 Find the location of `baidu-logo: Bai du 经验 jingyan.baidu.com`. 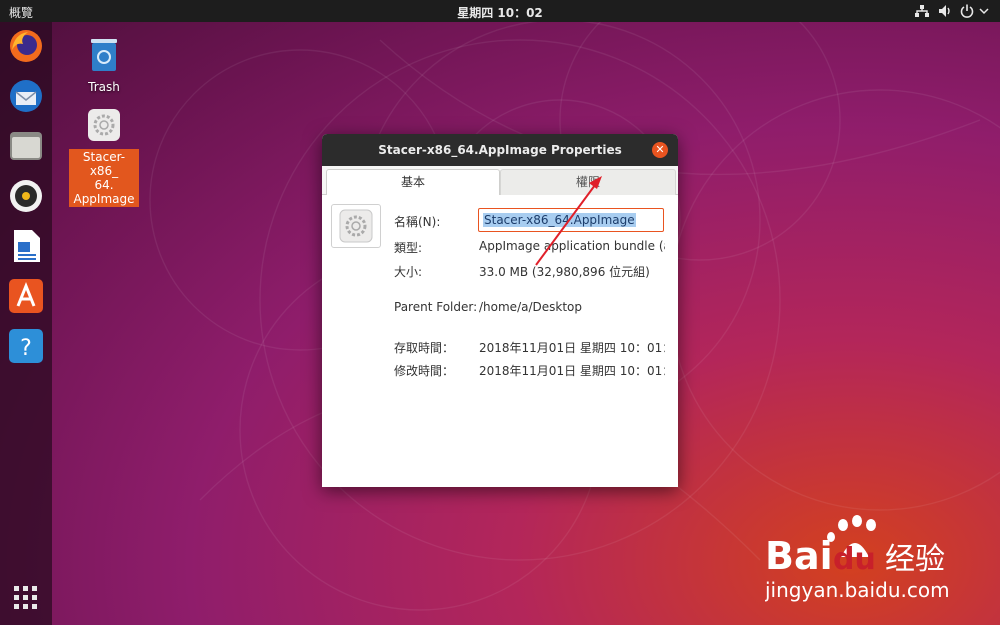

baidu-logo: Bai du 经验 jingyan.baidu.com is located at coordinates (857, 558).